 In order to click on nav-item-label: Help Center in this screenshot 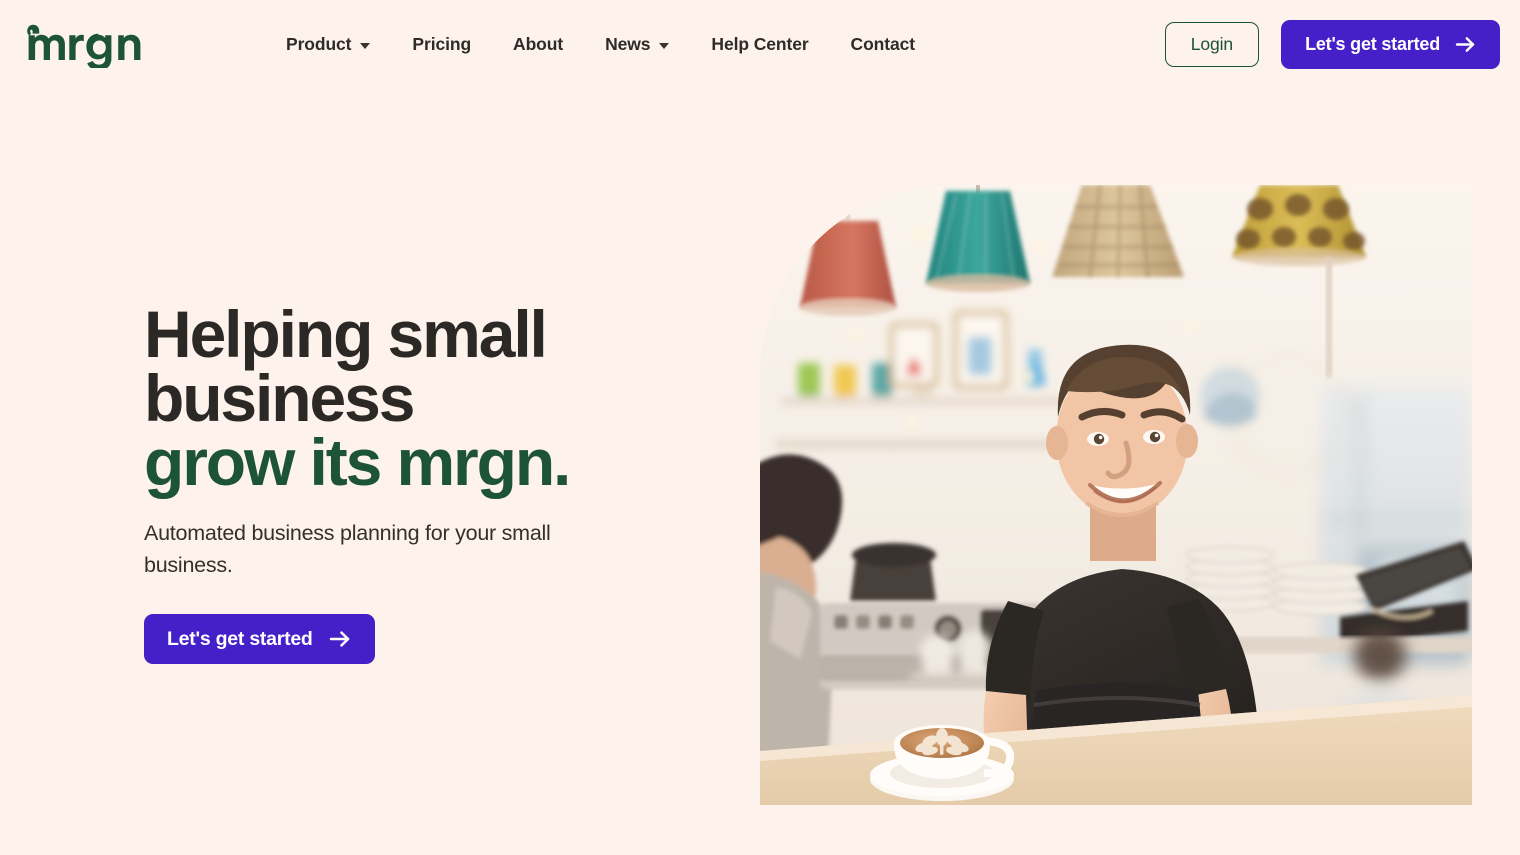, I will do `click(760, 43)`.